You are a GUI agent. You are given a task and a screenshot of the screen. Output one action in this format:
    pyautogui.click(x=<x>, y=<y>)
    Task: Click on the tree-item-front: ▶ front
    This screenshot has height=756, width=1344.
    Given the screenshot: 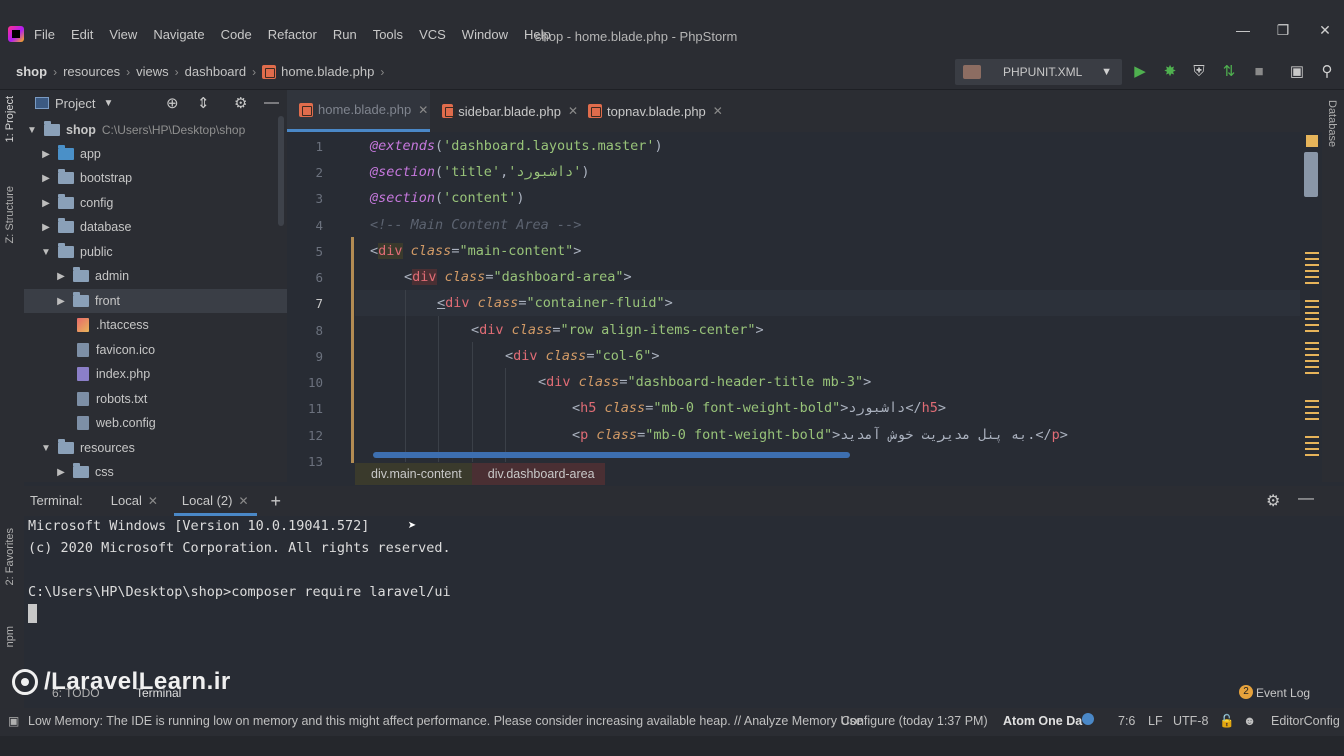 What is the action you would take?
    pyautogui.click(x=155, y=301)
    